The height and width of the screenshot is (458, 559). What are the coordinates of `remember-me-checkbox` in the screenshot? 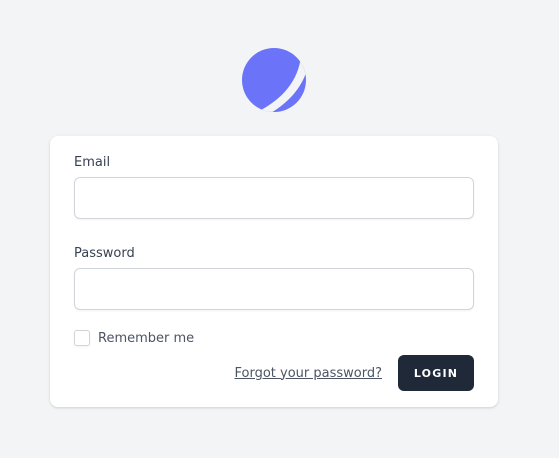 It's located at (82, 338).